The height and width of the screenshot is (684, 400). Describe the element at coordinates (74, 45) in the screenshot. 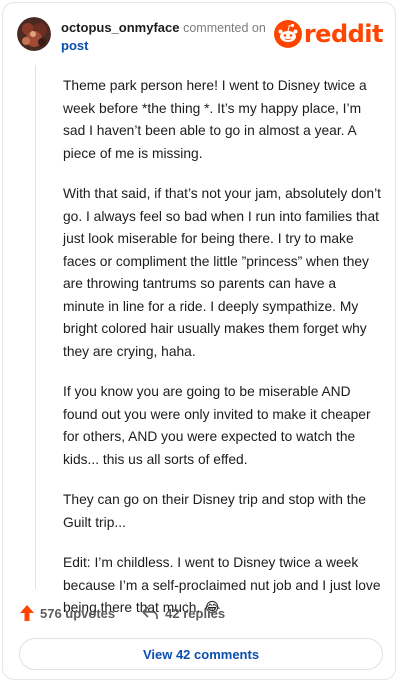

I see `post-link: post` at that location.